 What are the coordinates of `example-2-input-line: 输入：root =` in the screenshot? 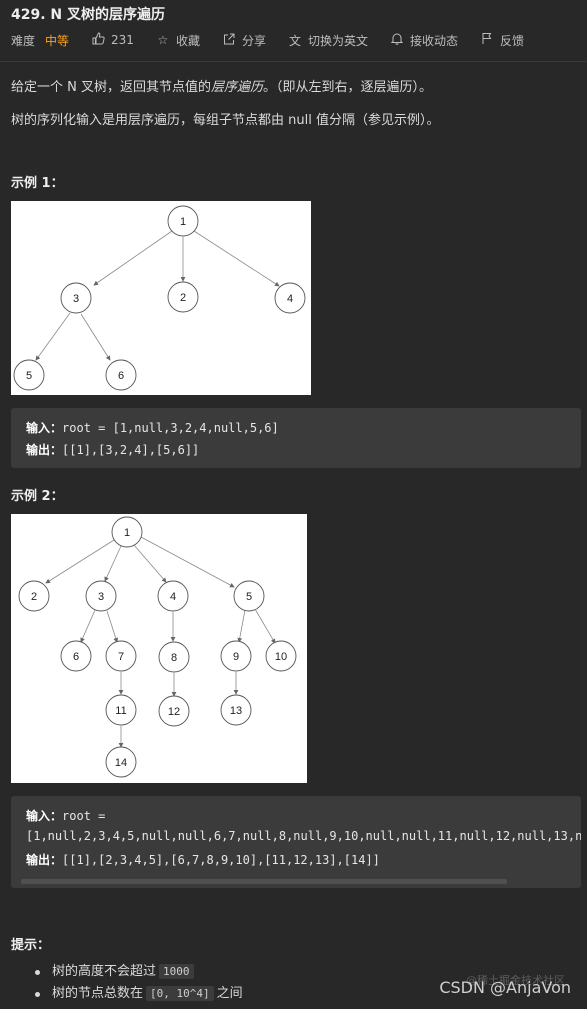 It's located at (65, 815).